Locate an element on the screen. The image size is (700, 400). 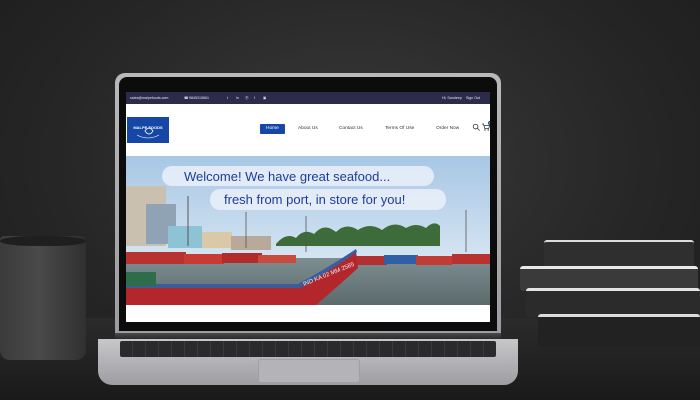
sign-out-link: Sign Out is located at coordinates (473, 98).